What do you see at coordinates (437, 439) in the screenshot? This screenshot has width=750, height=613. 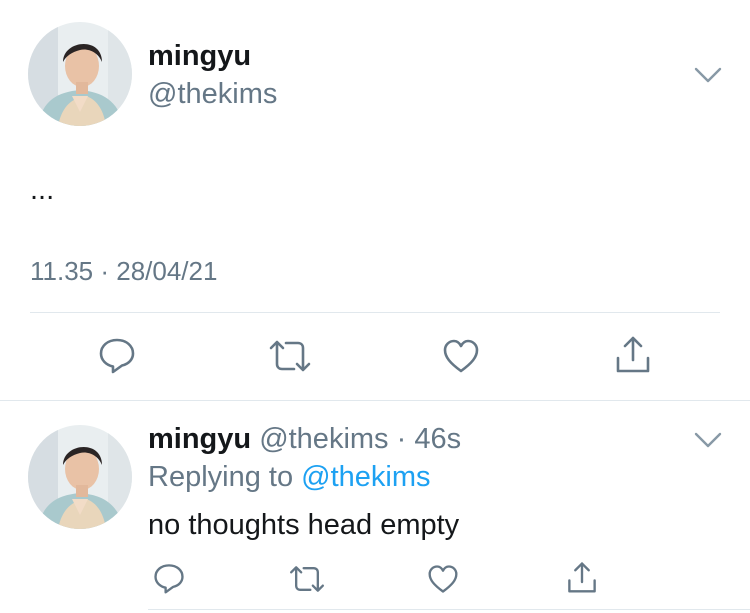 I see `tweet-age: 46s` at bounding box center [437, 439].